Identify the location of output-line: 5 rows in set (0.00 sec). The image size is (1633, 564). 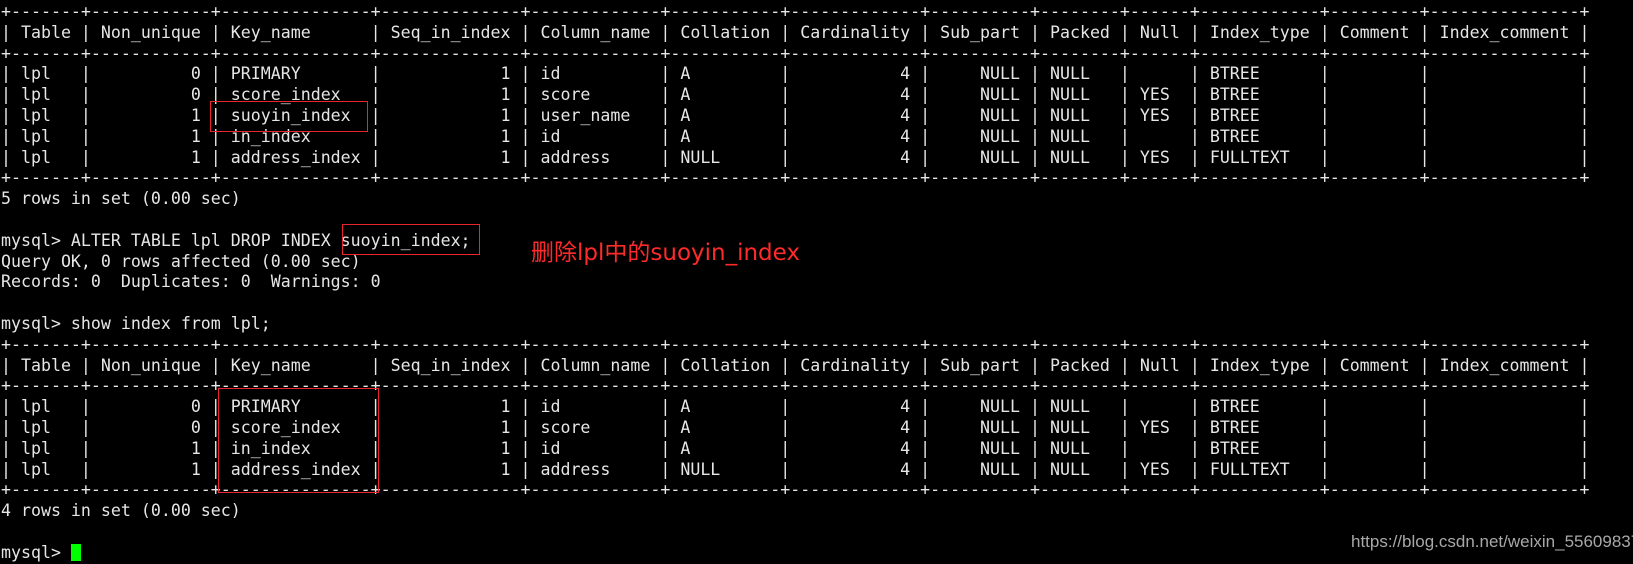
(121, 199).